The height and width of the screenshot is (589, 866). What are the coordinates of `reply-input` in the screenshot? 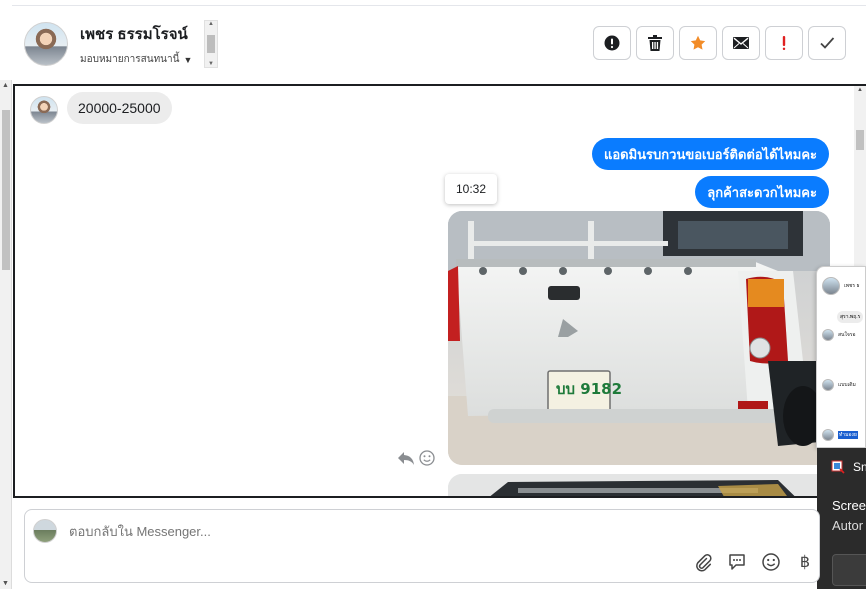 It's located at (369, 531).